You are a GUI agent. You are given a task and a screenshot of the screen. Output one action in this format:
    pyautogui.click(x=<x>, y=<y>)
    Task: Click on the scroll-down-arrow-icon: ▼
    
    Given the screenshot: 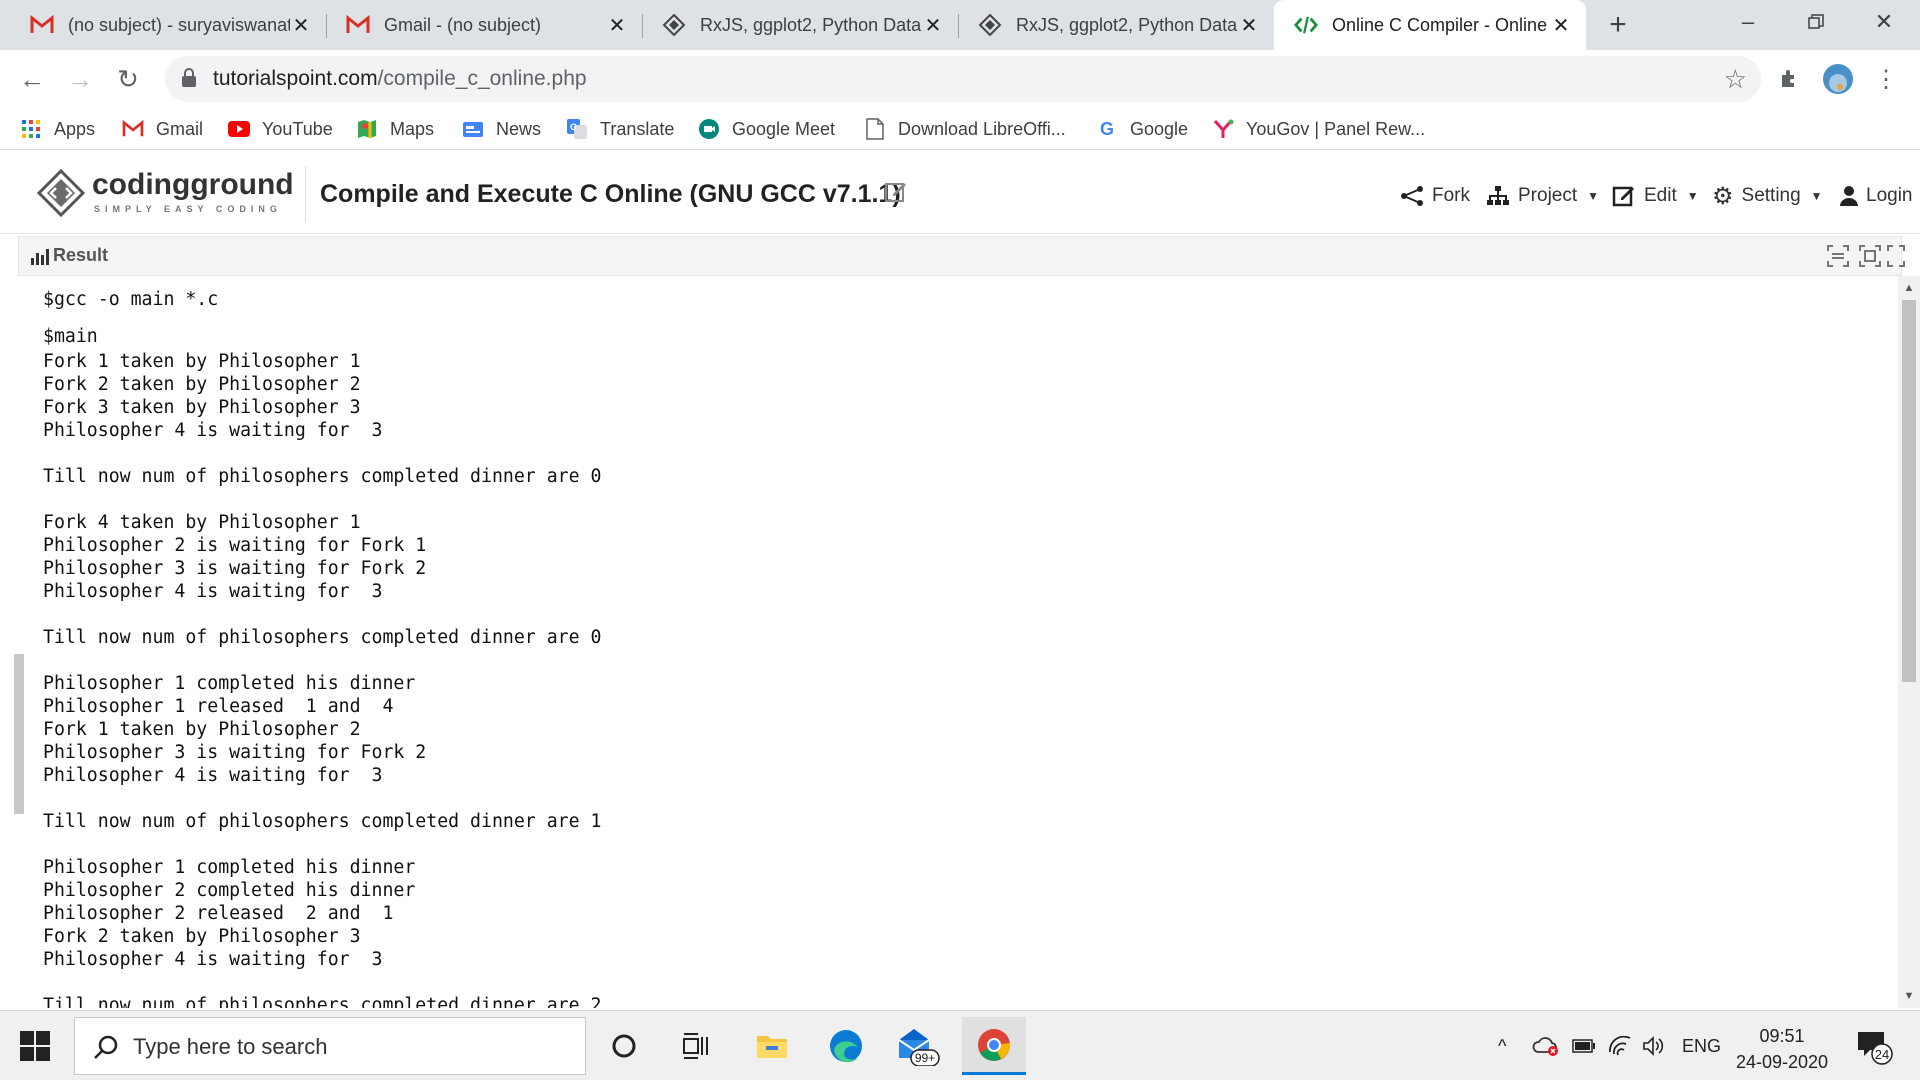 What is the action you would take?
    pyautogui.click(x=1909, y=996)
    